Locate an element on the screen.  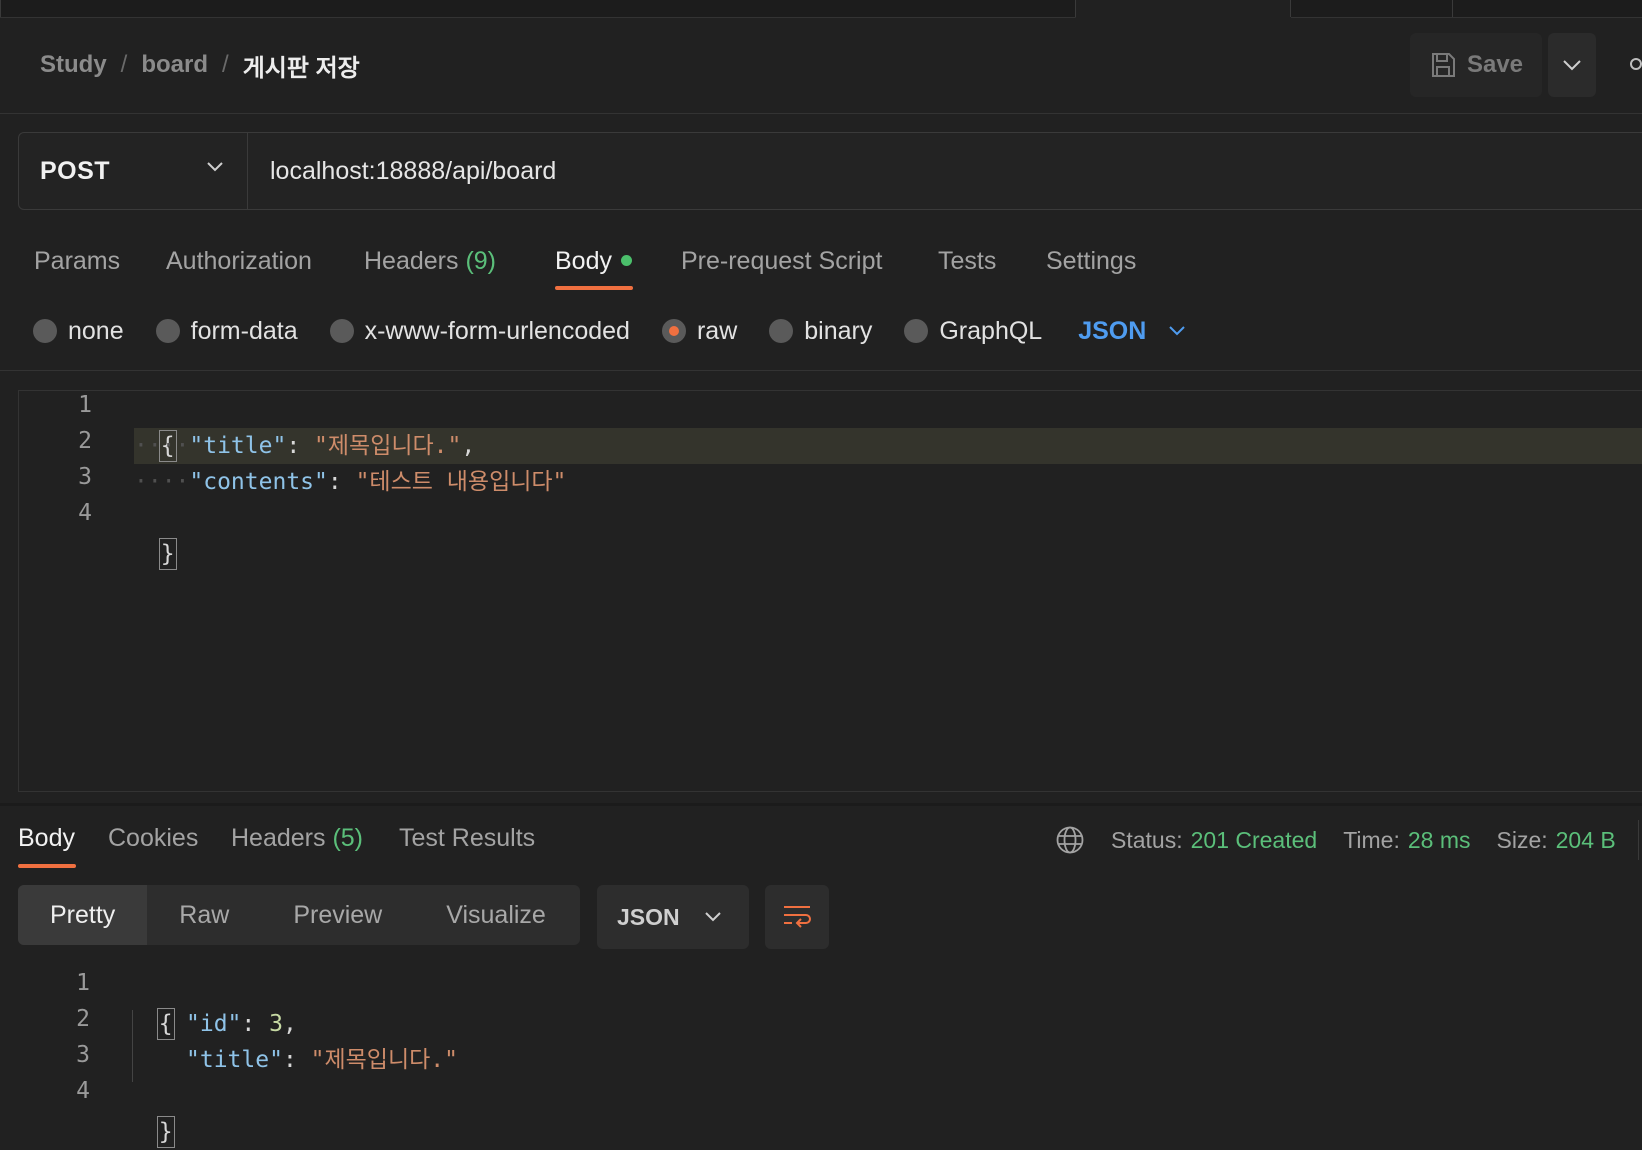
radio-none: none is located at coordinates (78, 331).